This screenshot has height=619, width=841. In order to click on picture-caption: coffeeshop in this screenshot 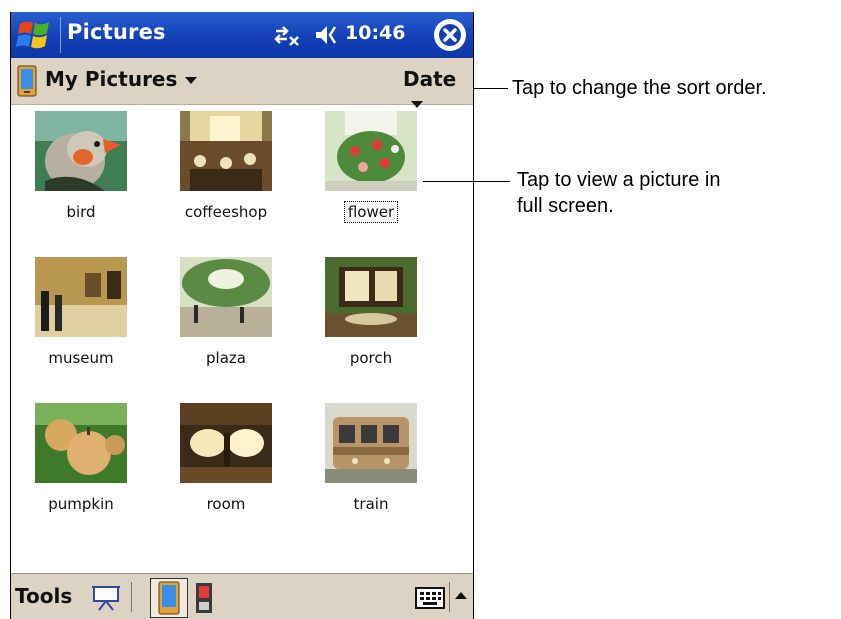, I will do `click(226, 212)`.